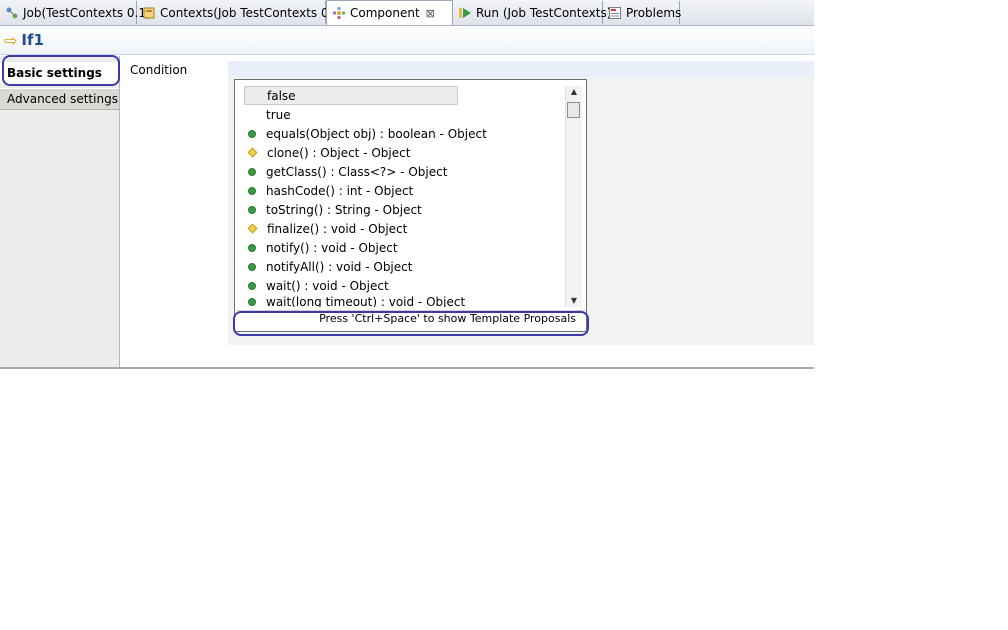 The image size is (1008, 630). I want to click on proposal-item: true, so click(404, 114).